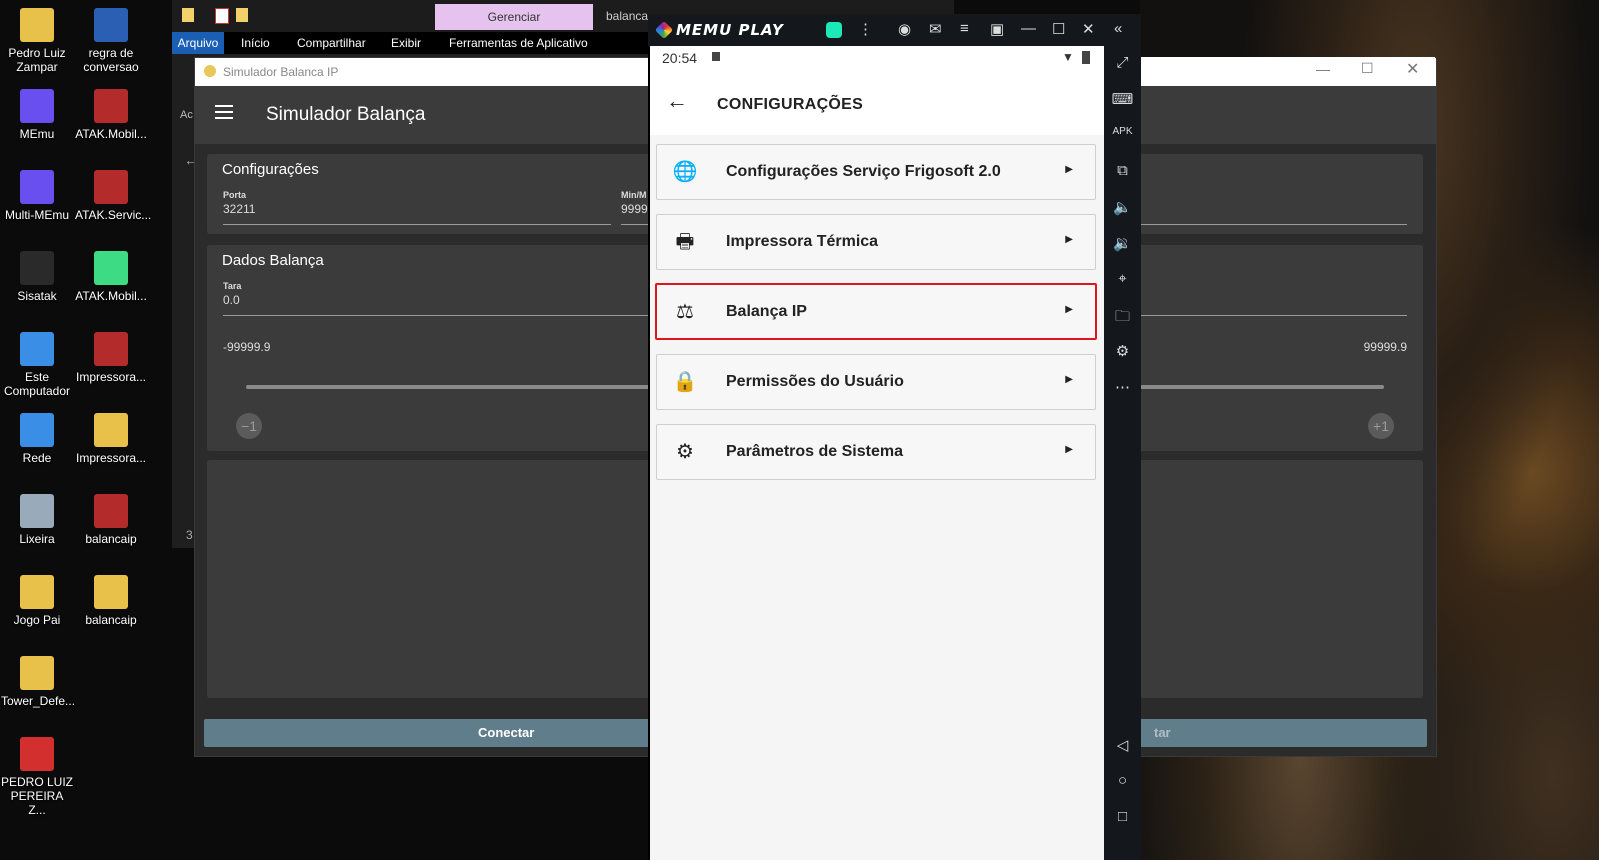  Describe the element at coordinates (37, 25) in the screenshot. I see `user-folder-icon` at that location.